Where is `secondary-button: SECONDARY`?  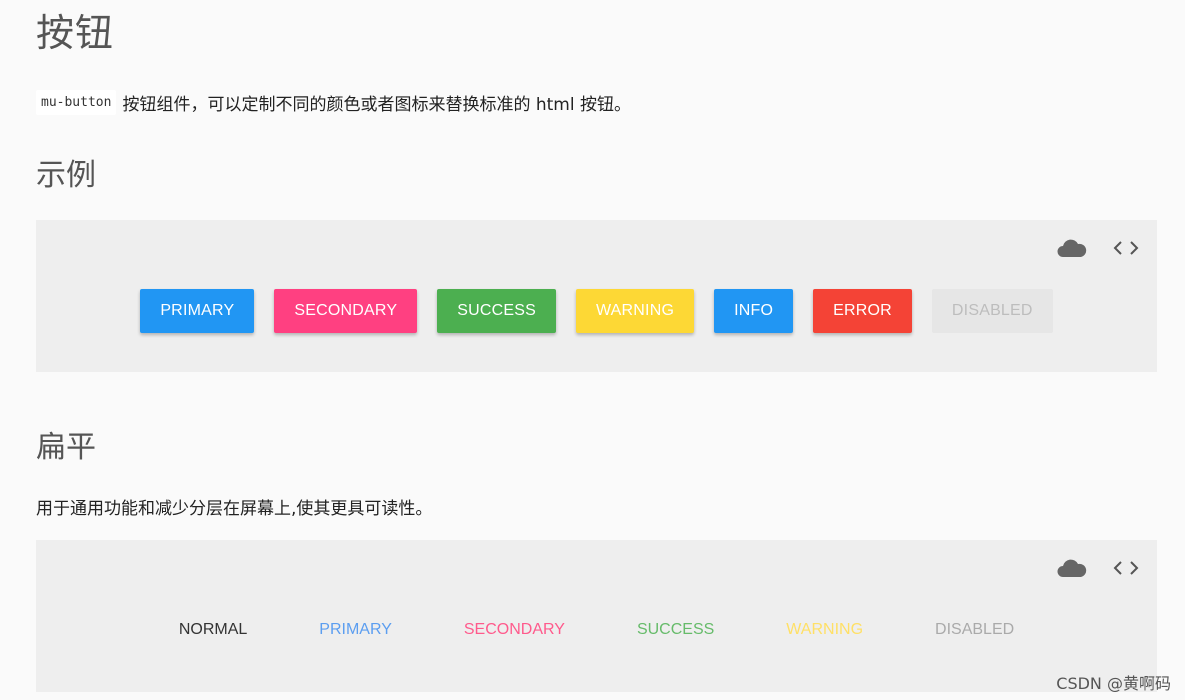 secondary-button: SECONDARY is located at coordinates (346, 311).